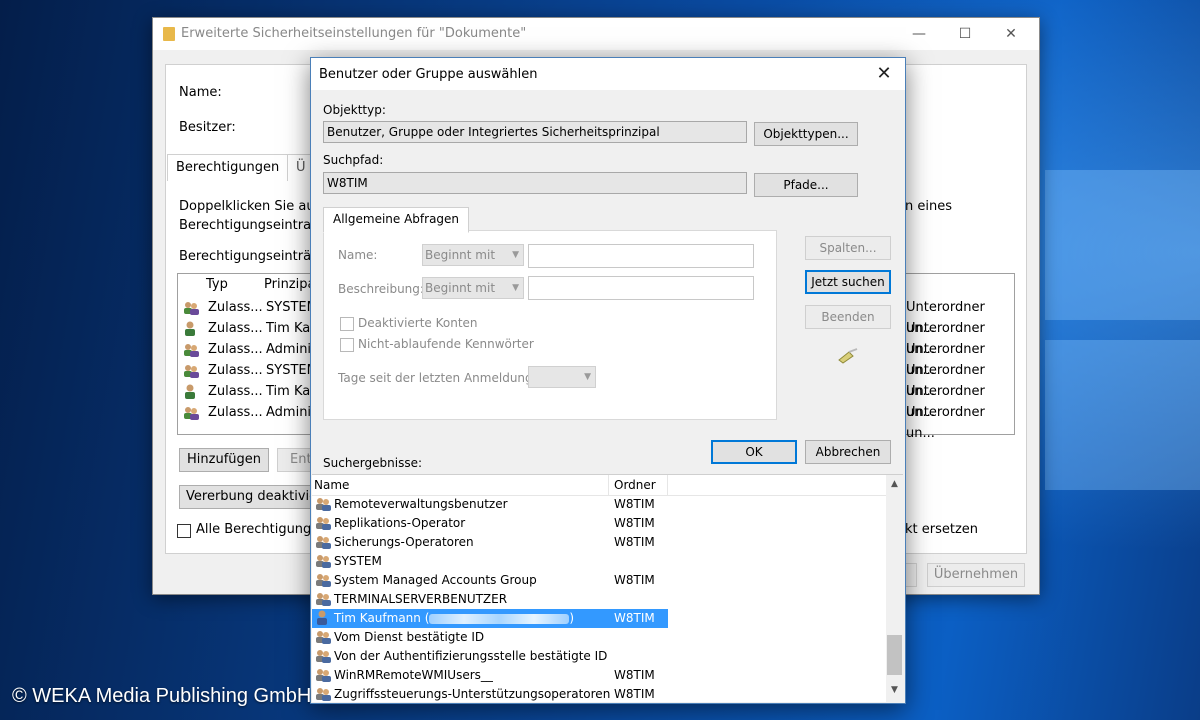 This screenshot has width=1200, height=720. I want to click on disabled-accounts-label: Deaktivierte Konten, so click(418, 323).